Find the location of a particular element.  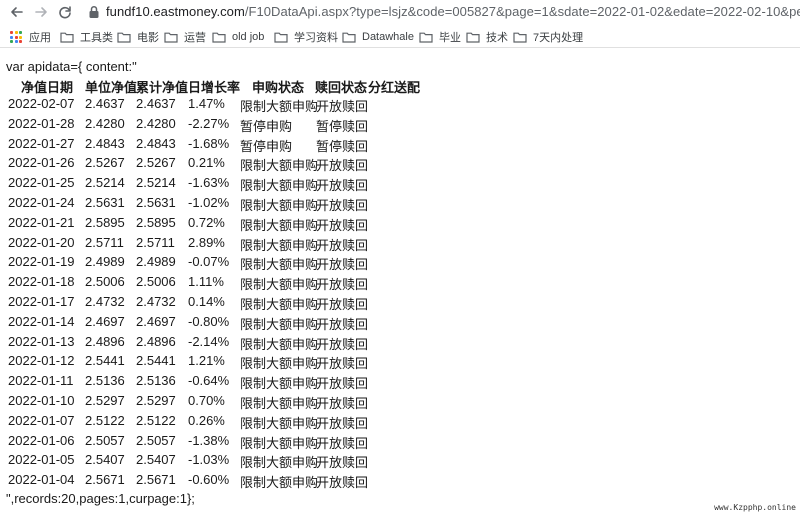

cell-accum-nav: 2.4697 is located at coordinates (156, 321).